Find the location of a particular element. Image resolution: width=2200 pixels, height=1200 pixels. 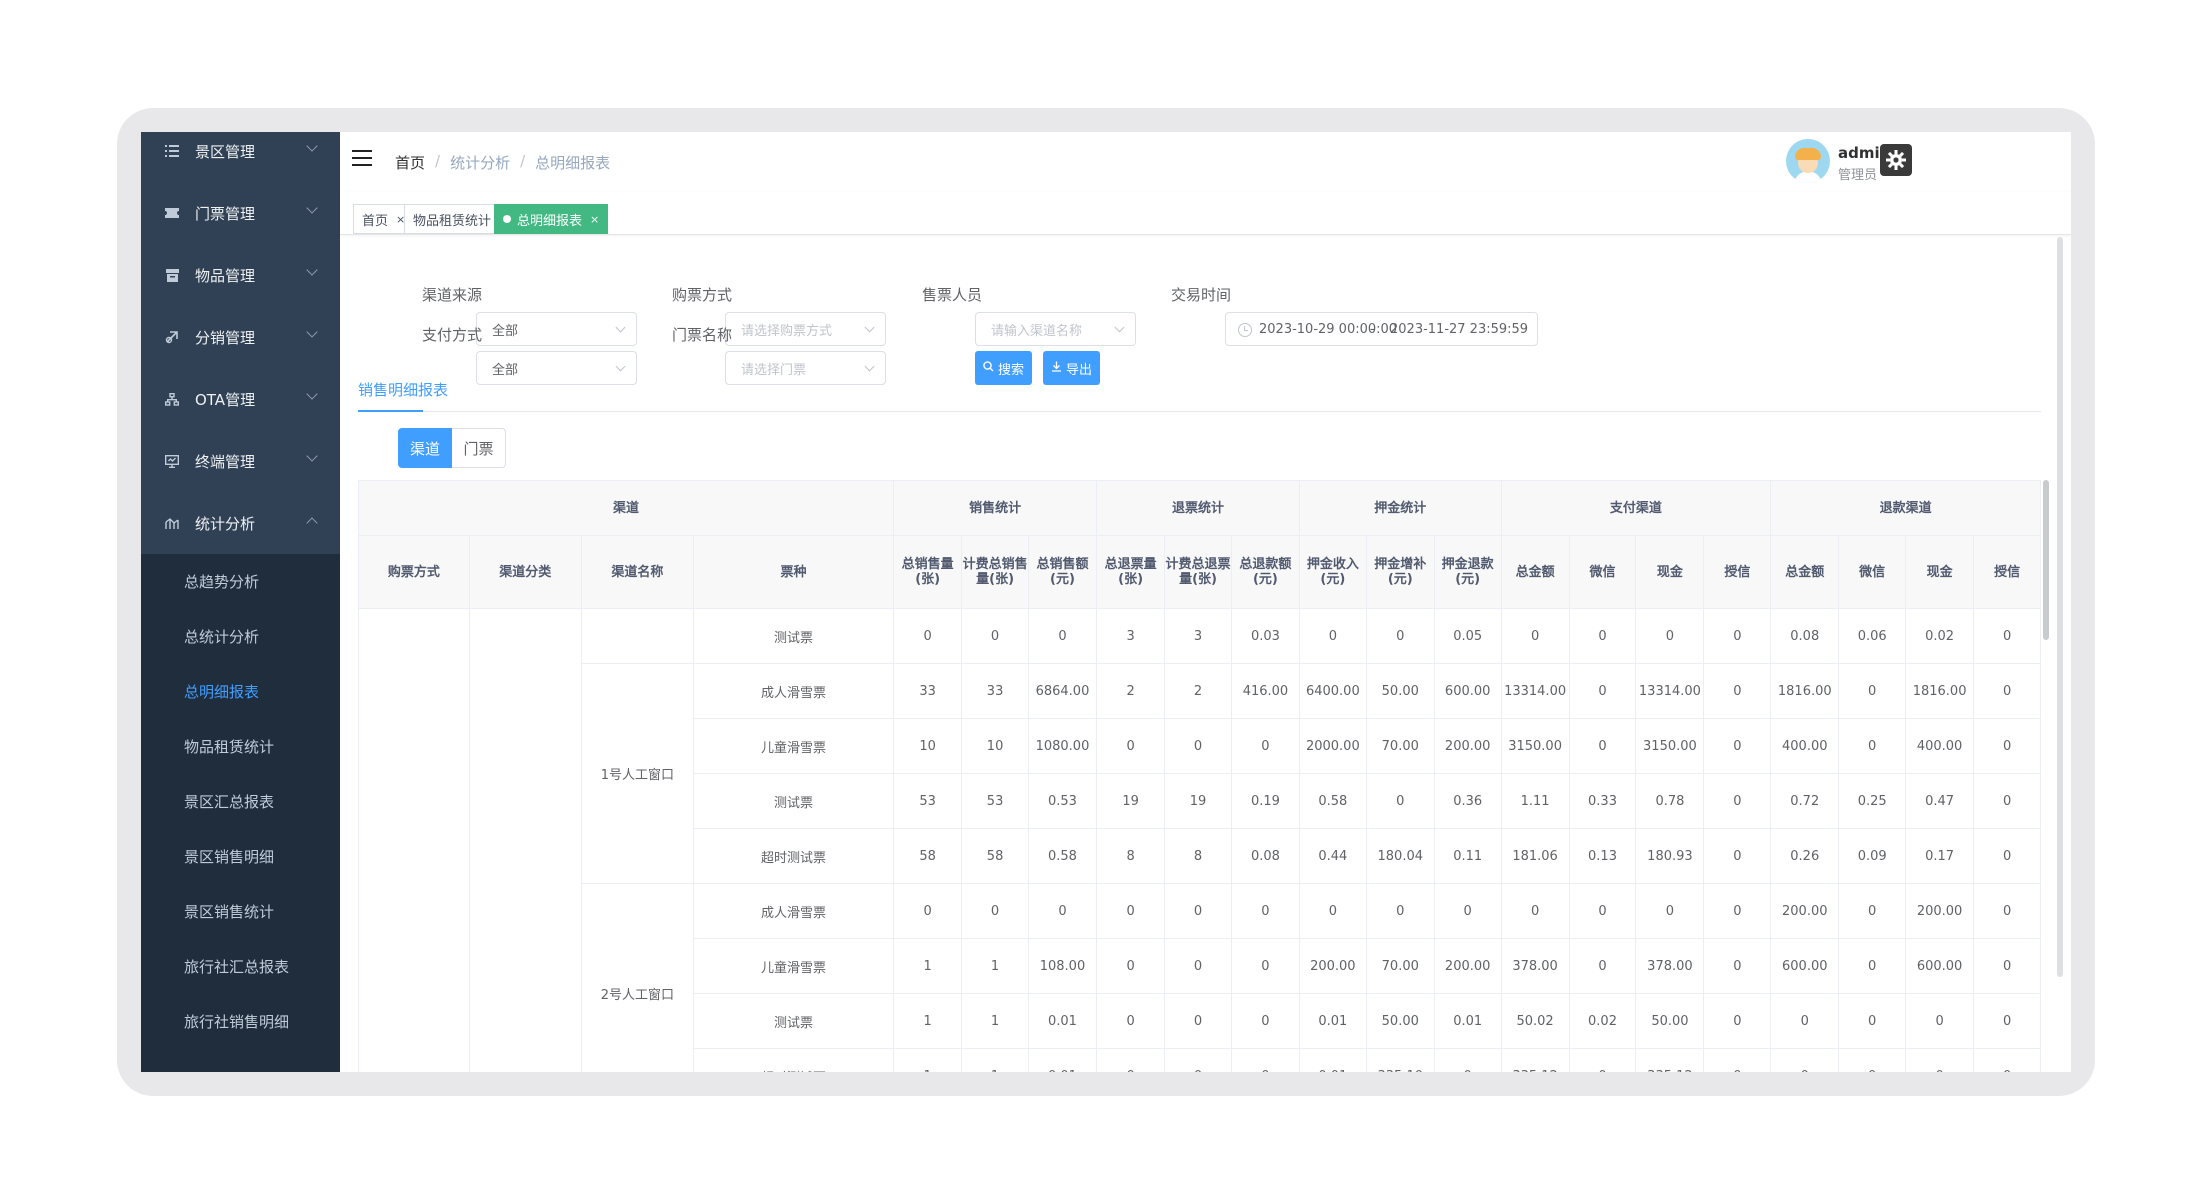

table-cell: 2000.00 is located at coordinates (1333, 746).